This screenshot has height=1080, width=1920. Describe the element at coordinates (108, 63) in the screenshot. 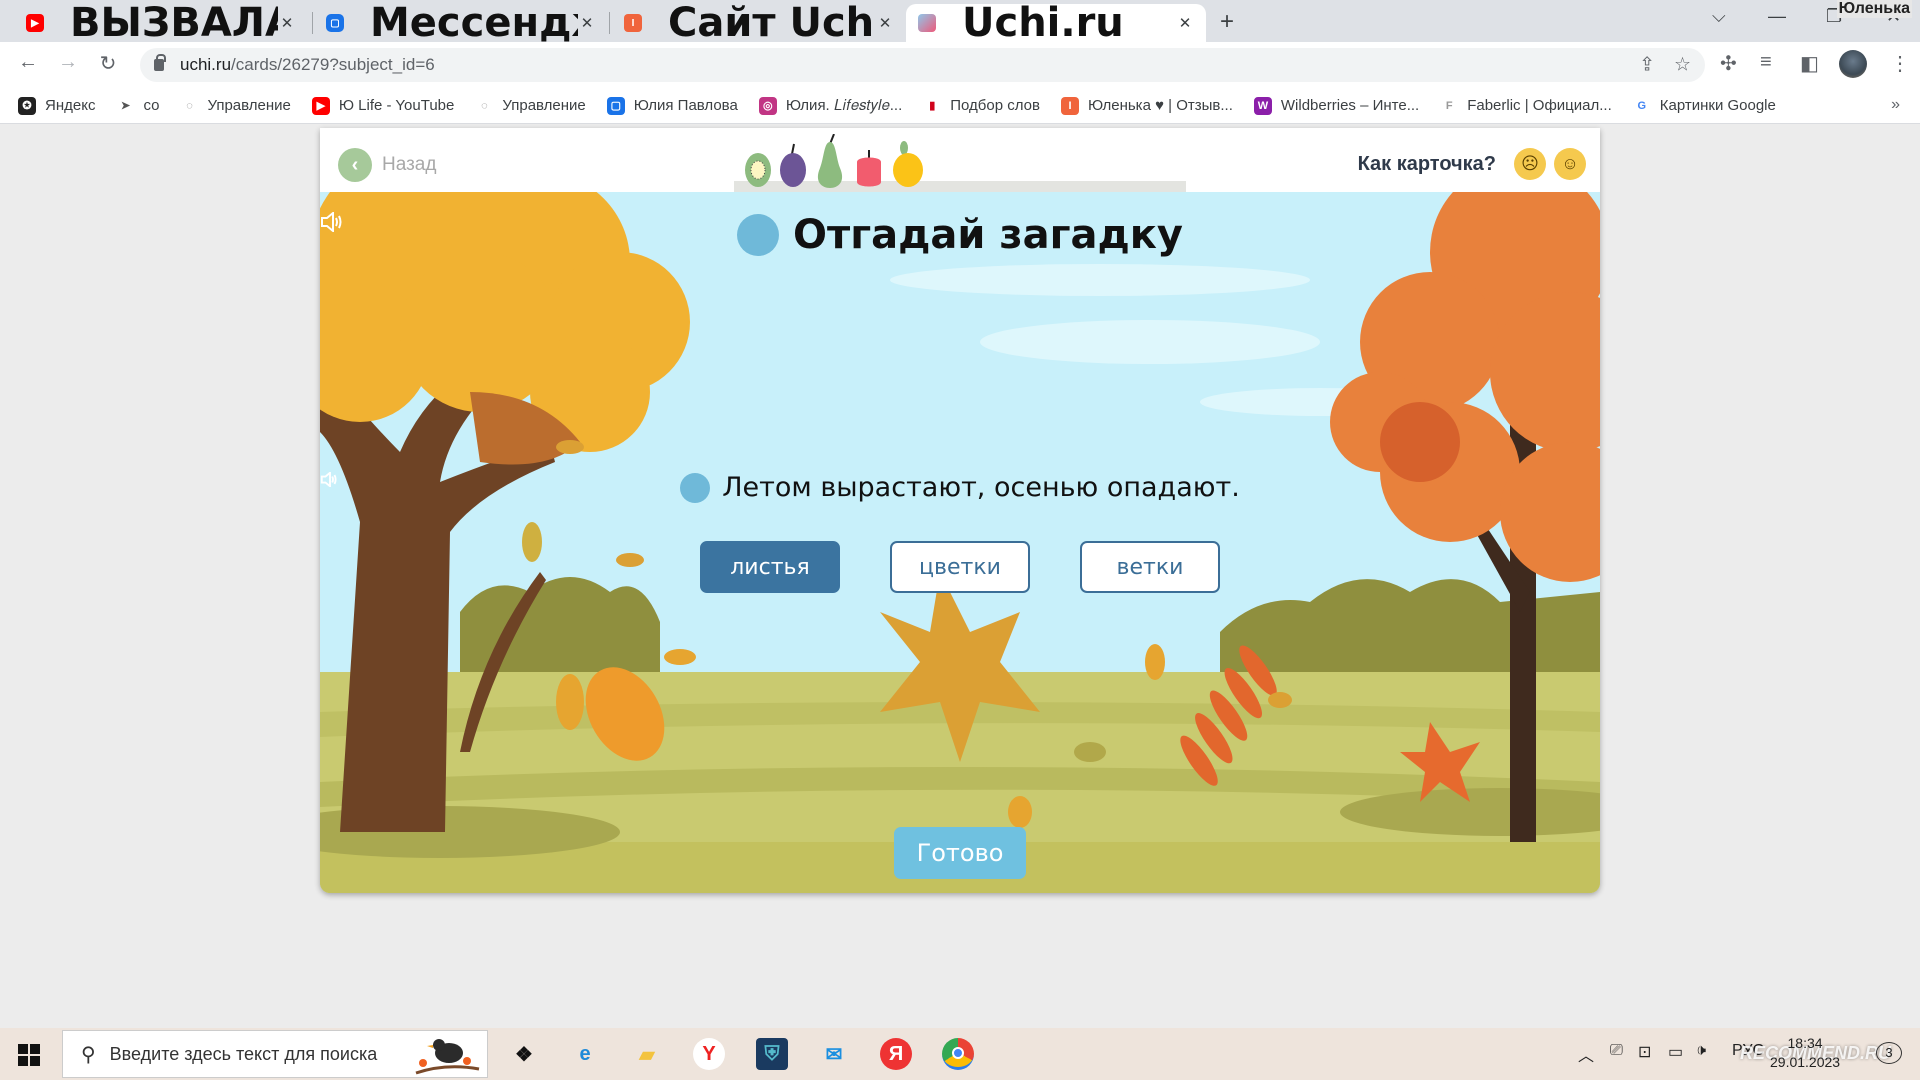

I see `reload-icon: ↻` at that location.